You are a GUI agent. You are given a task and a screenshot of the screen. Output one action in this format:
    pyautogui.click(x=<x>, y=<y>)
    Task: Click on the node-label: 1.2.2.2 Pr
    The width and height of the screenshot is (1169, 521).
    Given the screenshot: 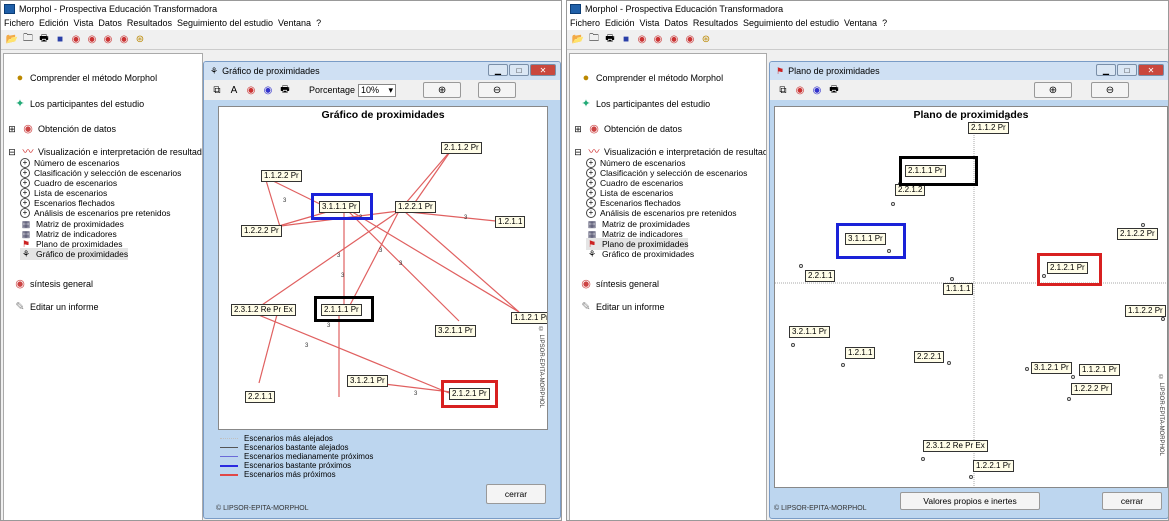 What is the action you would take?
    pyautogui.click(x=261, y=231)
    